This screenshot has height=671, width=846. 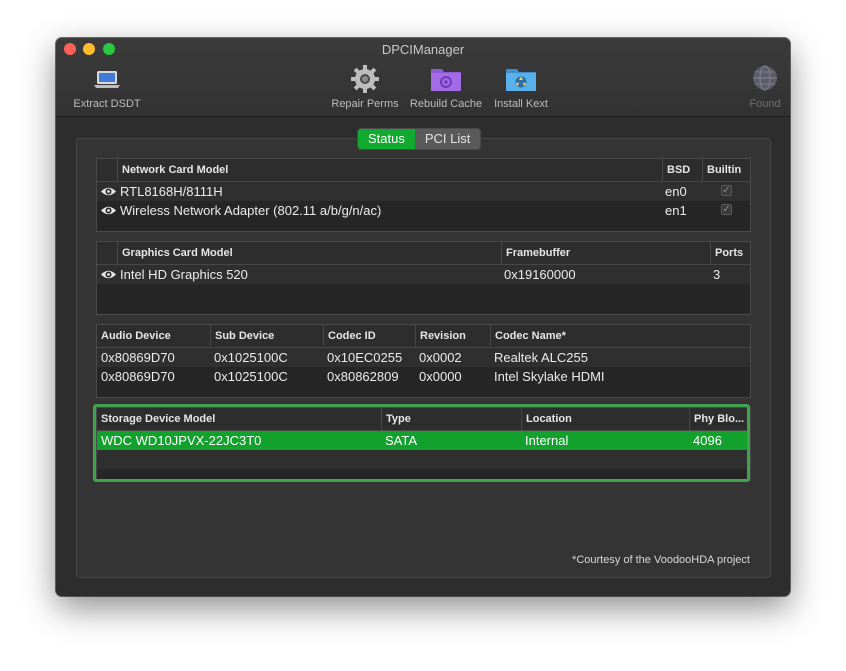 What do you see at coordinates (363, 376) in the screenshot?
I see `codec-id-cell: 0x80862809` at bounding box center [363, 376].